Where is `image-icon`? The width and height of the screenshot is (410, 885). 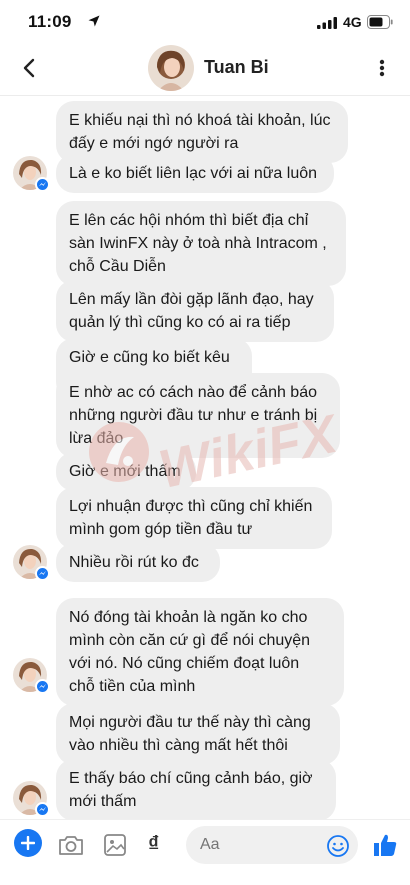 image-icon is located at coordinates (115, 845).